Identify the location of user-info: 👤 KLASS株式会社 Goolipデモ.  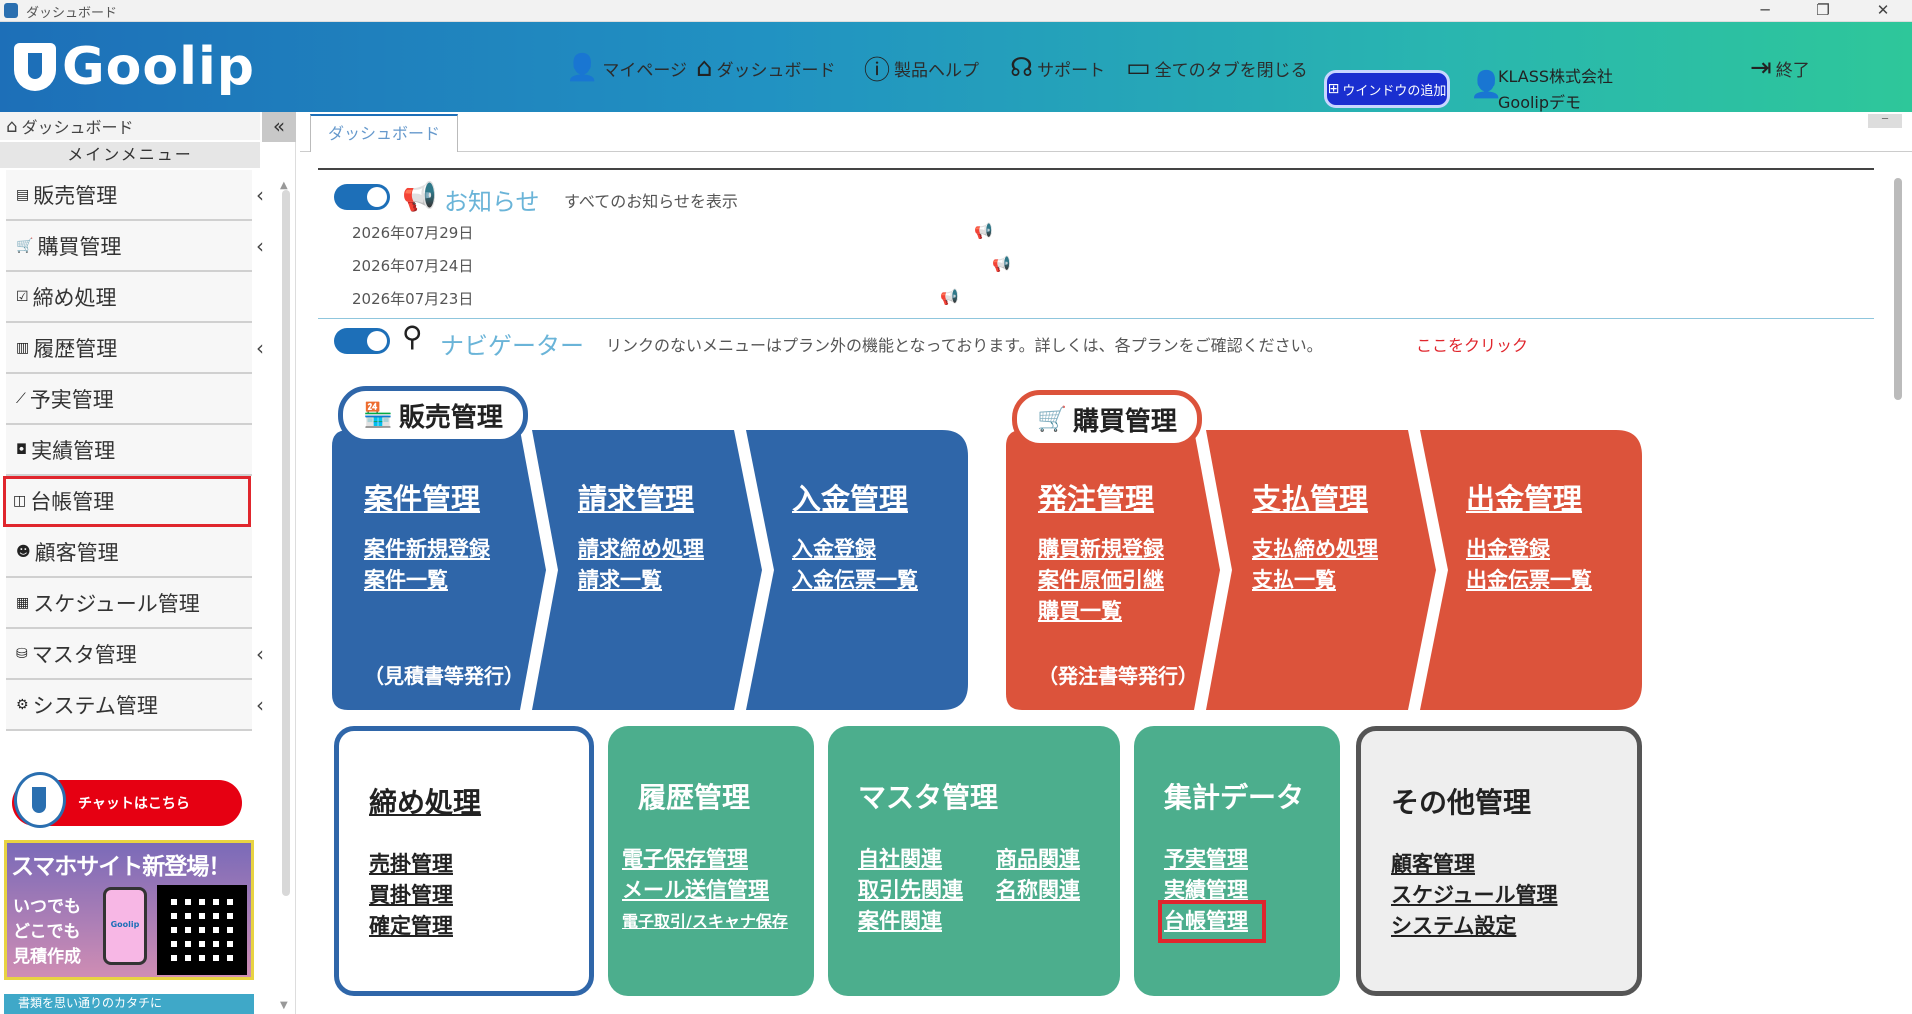
(1541, 90).